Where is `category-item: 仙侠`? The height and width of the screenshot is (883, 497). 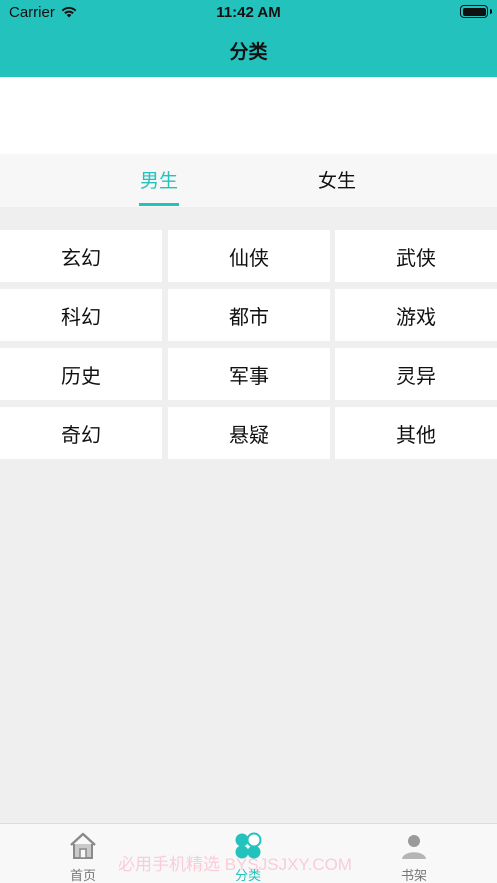
category-item: 仙侠 is located at coordinates (249, 256).